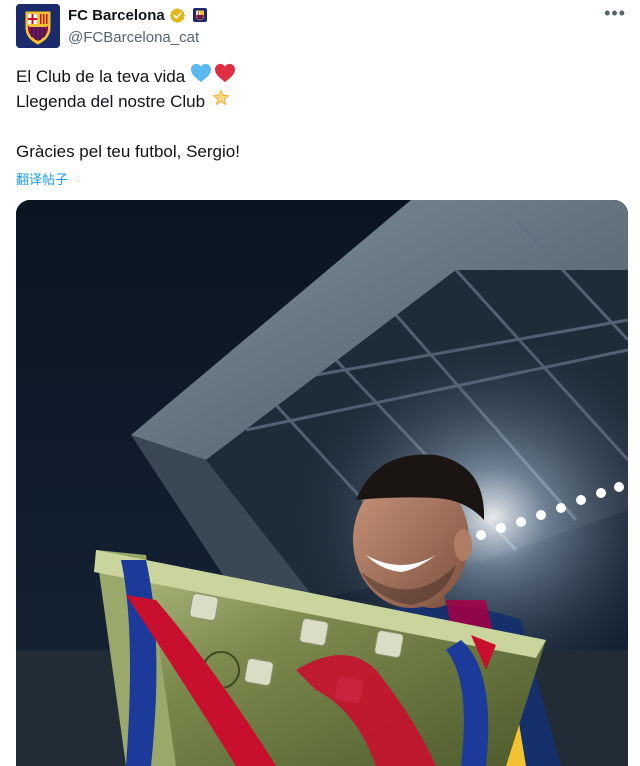  I want to click on tweet-line: El Club de la teva vida, so click(316, 76).